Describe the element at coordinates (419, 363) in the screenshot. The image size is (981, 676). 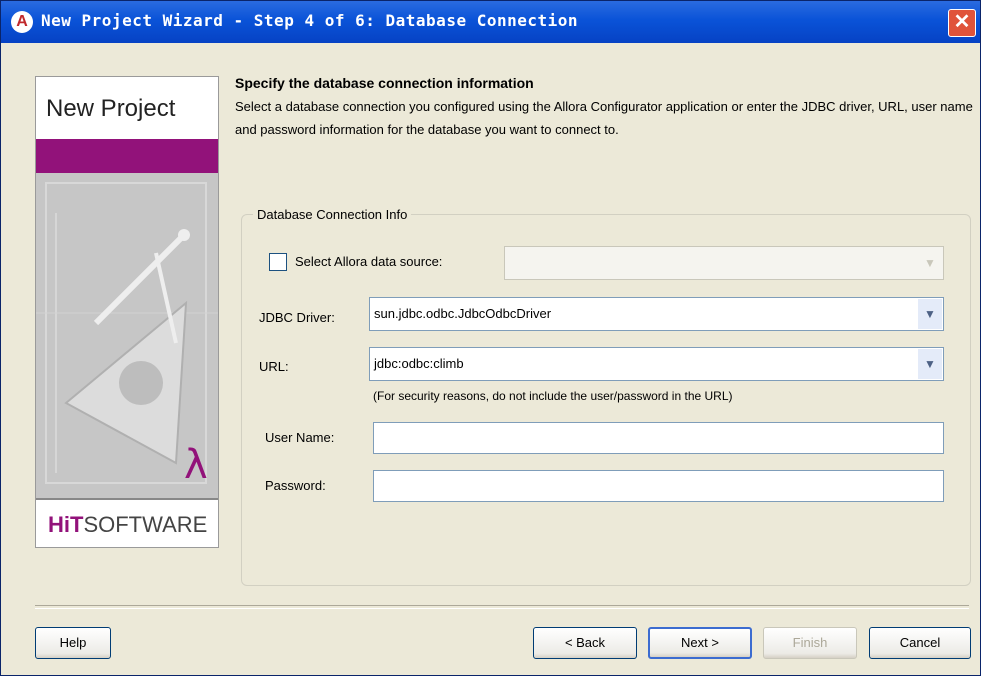
I see `url-value: jdbc:odbc:climb` at that location.